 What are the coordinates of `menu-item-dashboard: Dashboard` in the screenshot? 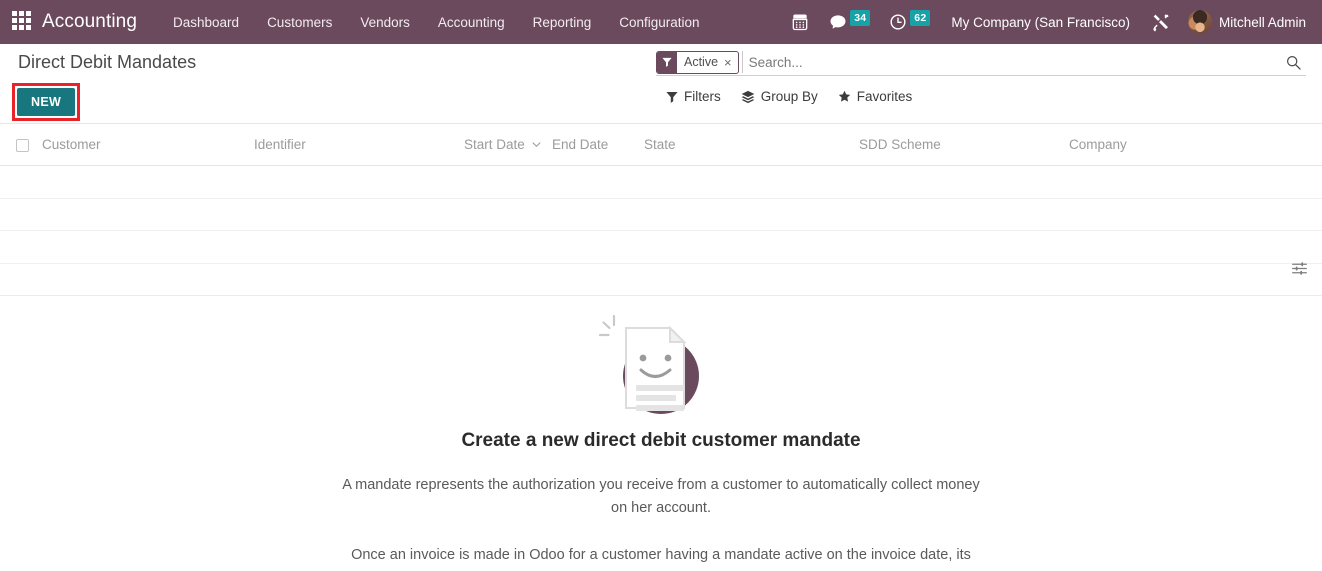 It's located at (206, 22).